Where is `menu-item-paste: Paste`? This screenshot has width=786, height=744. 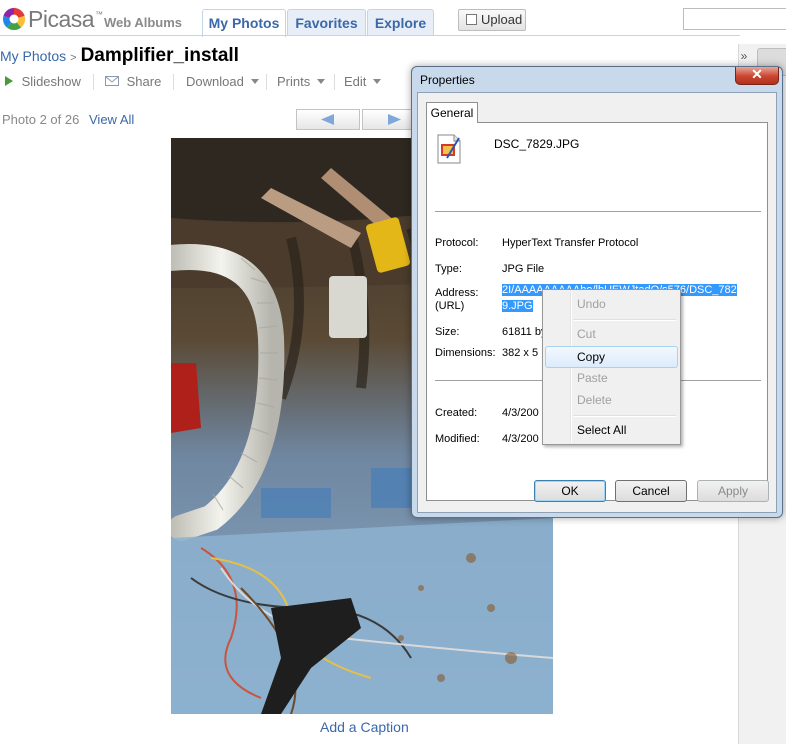
menu-item-paste: Paste is located at coordinates (611, 378).